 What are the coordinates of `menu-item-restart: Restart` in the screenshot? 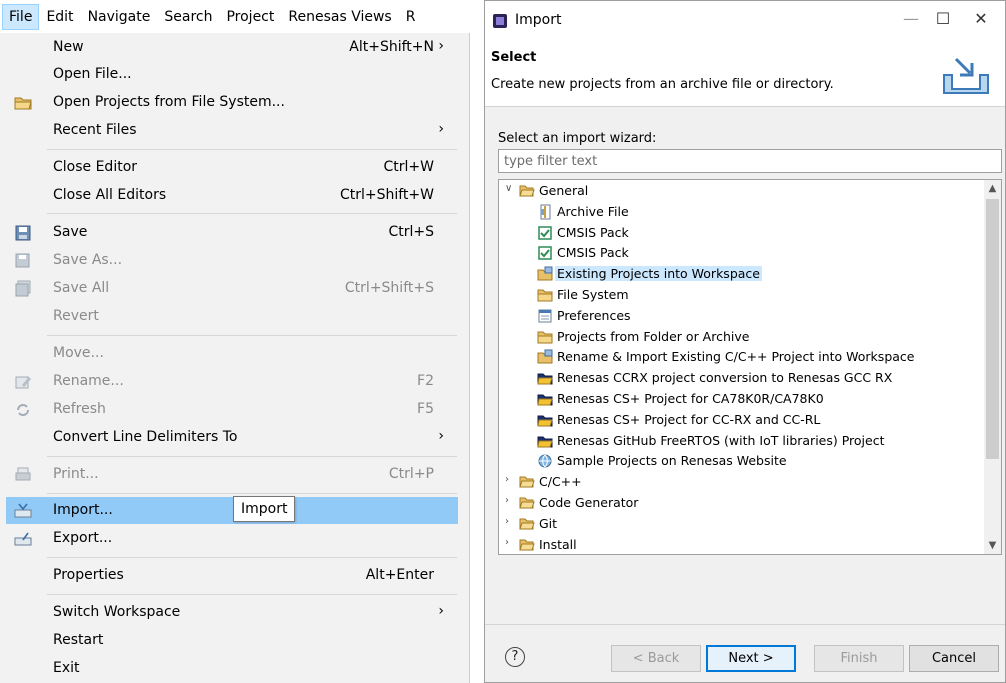 It's located at (232, 640).